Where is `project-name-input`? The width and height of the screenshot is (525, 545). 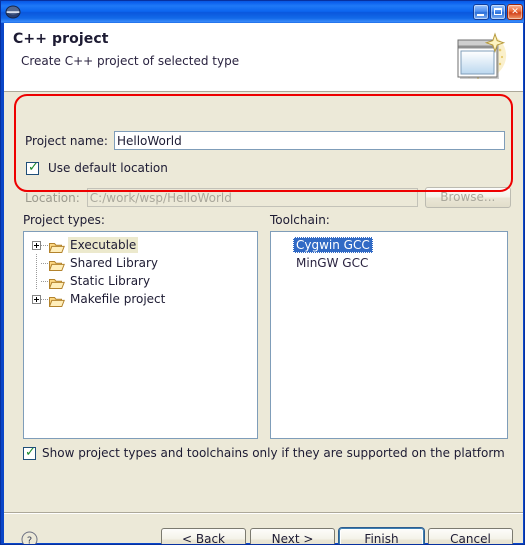
project-name-input is located at coordinates (309, 140).